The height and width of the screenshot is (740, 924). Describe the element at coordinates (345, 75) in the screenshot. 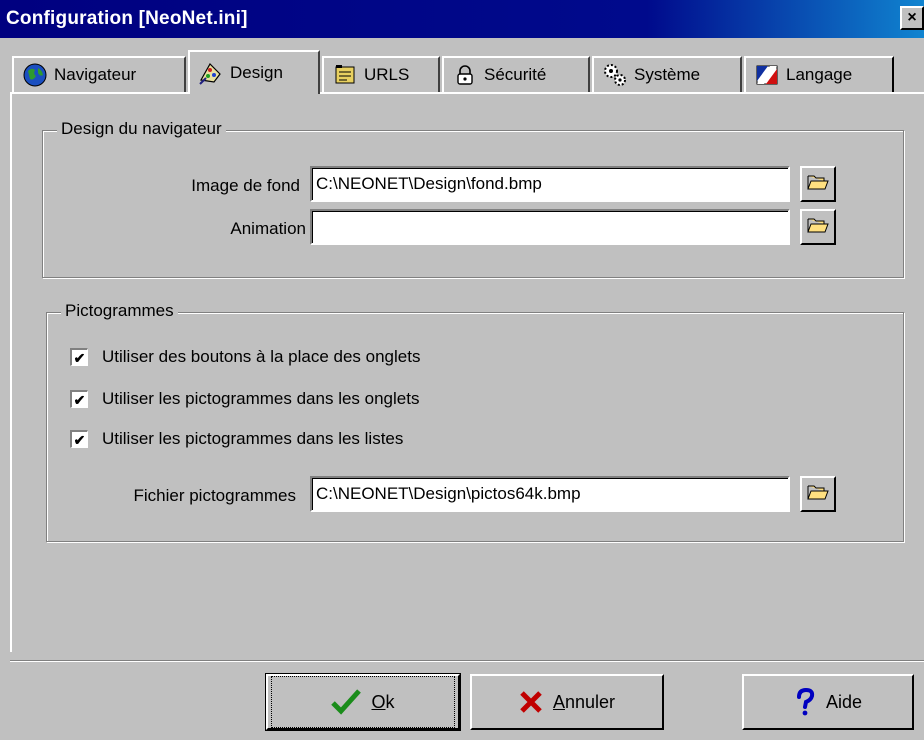

I see `address-book-icon` at that location.